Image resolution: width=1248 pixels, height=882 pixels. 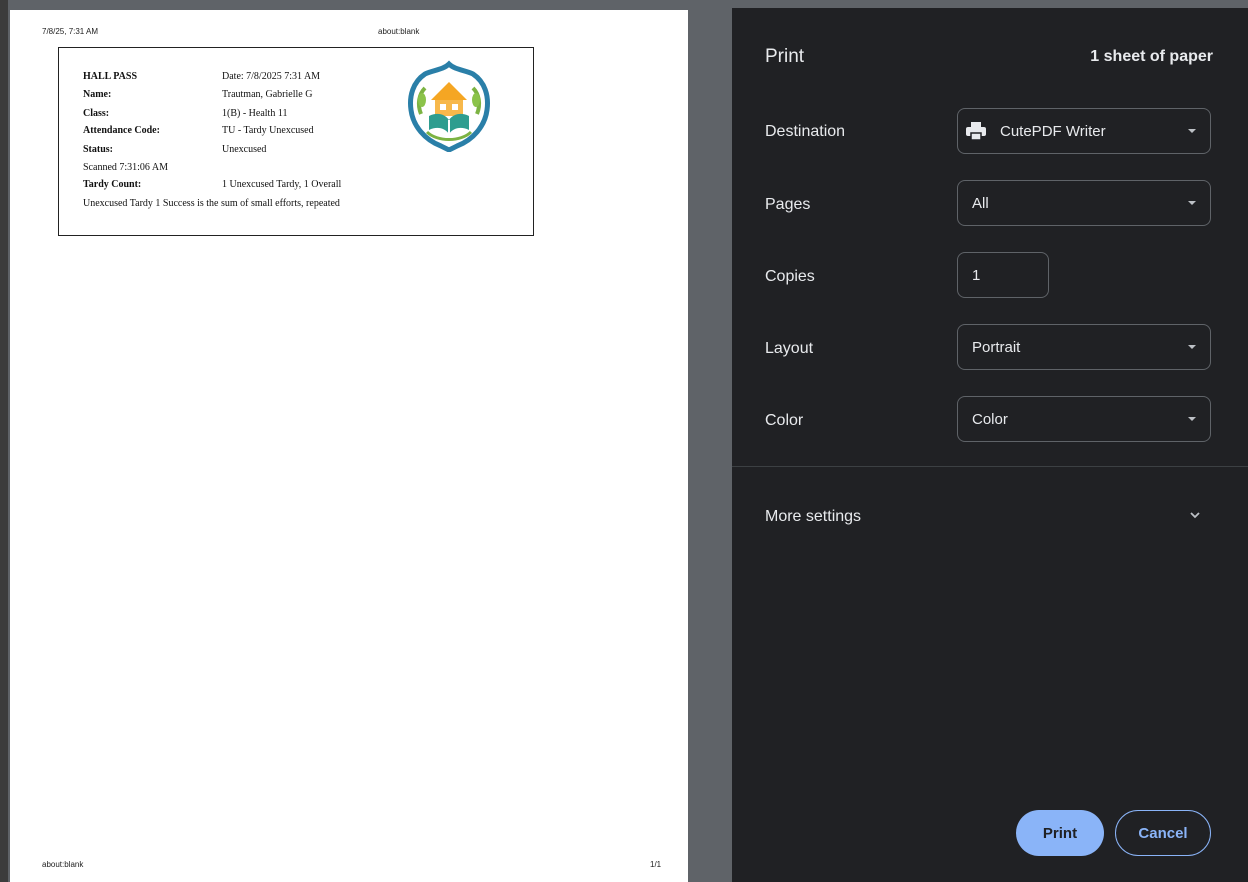 What do you see at coordinates (805, 131) in the screenshot?
I see `destination-label: Destination` at bounding box center [805, 131].